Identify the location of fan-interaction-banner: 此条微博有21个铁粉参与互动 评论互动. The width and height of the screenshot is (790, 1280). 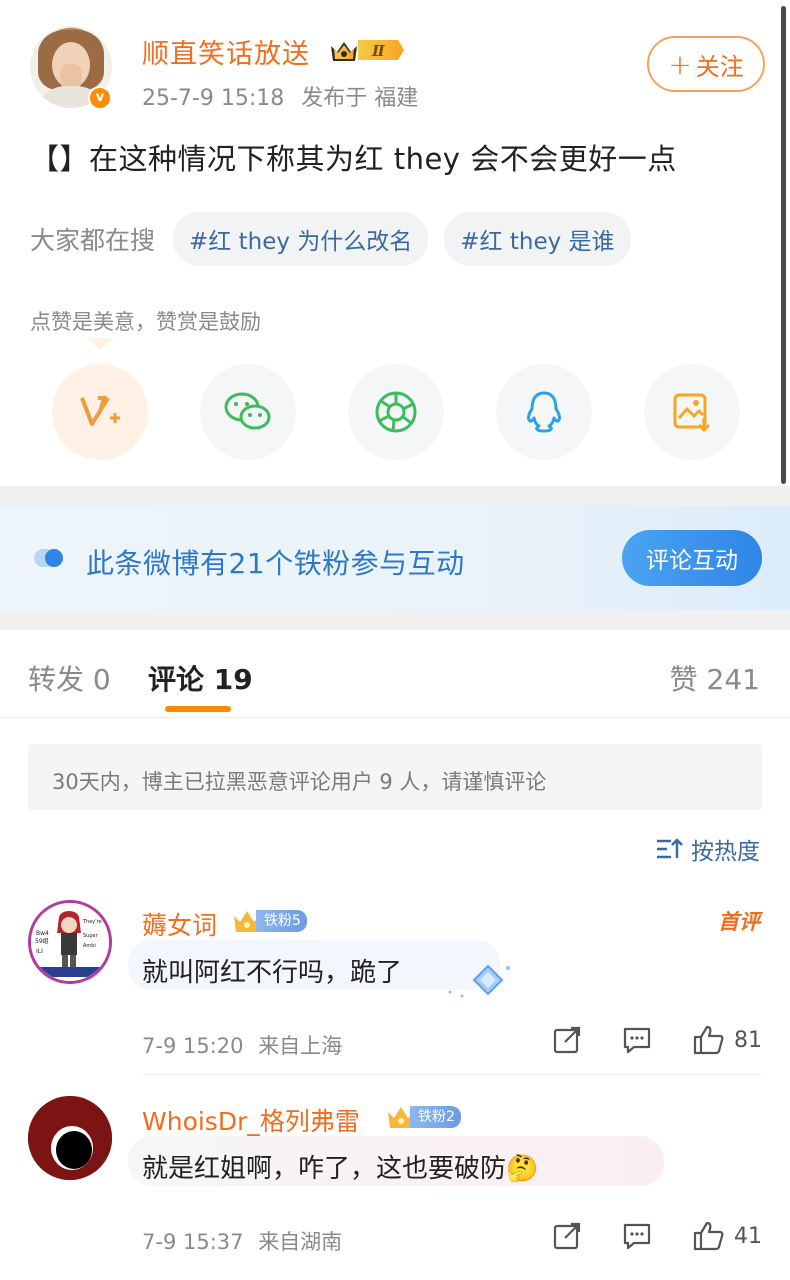
(395, 558).